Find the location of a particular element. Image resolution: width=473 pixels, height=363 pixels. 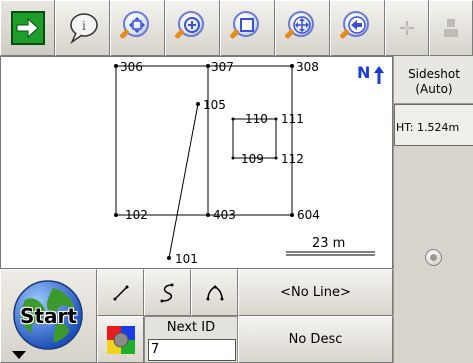

svg-text: i is located at coordinates (84, 26).